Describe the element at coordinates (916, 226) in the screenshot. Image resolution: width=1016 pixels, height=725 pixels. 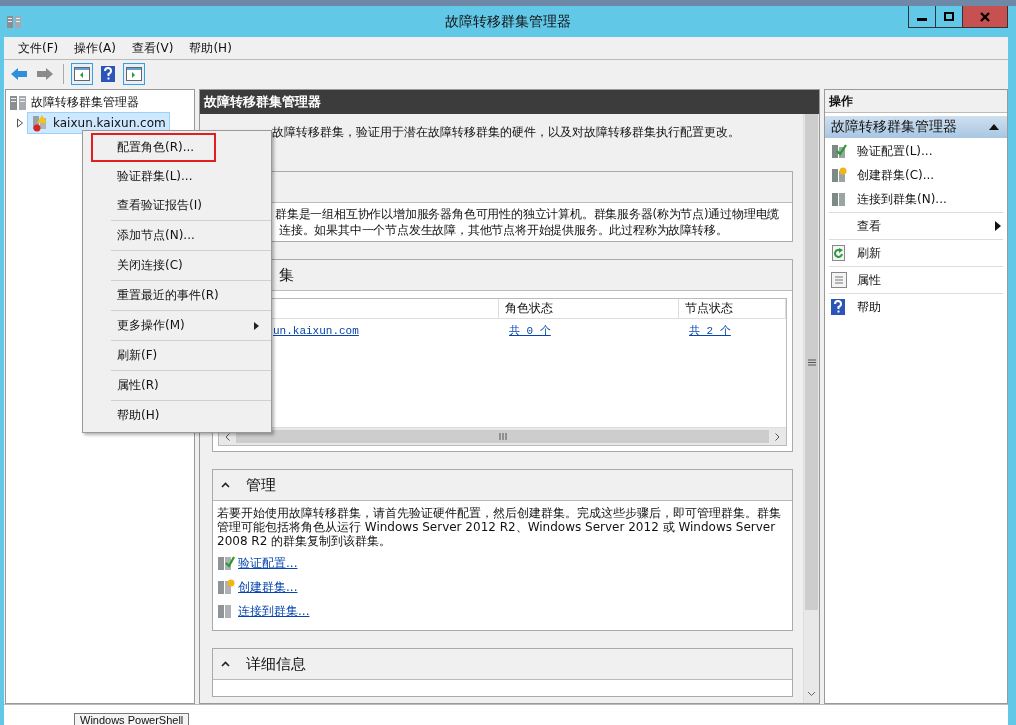
I see `action-item: 查看` at that location.